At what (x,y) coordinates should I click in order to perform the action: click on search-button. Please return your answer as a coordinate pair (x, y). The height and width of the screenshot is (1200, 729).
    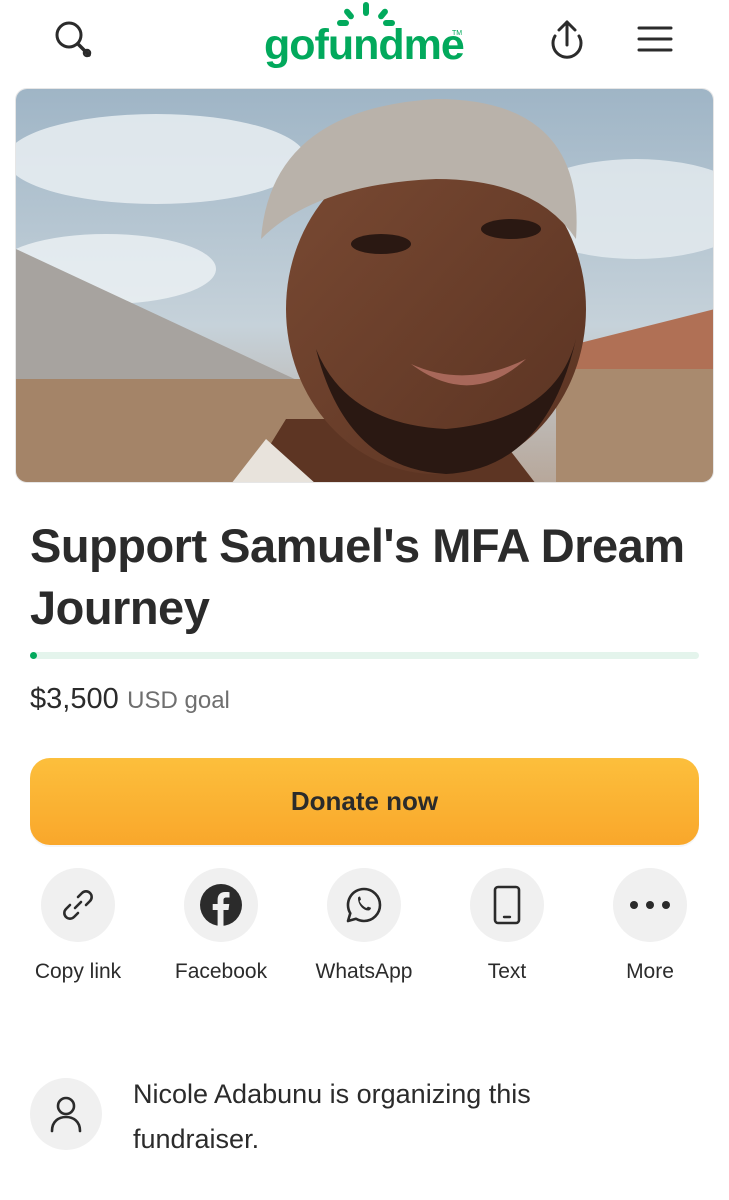
    Looking at the image, I should click on (73, 39).